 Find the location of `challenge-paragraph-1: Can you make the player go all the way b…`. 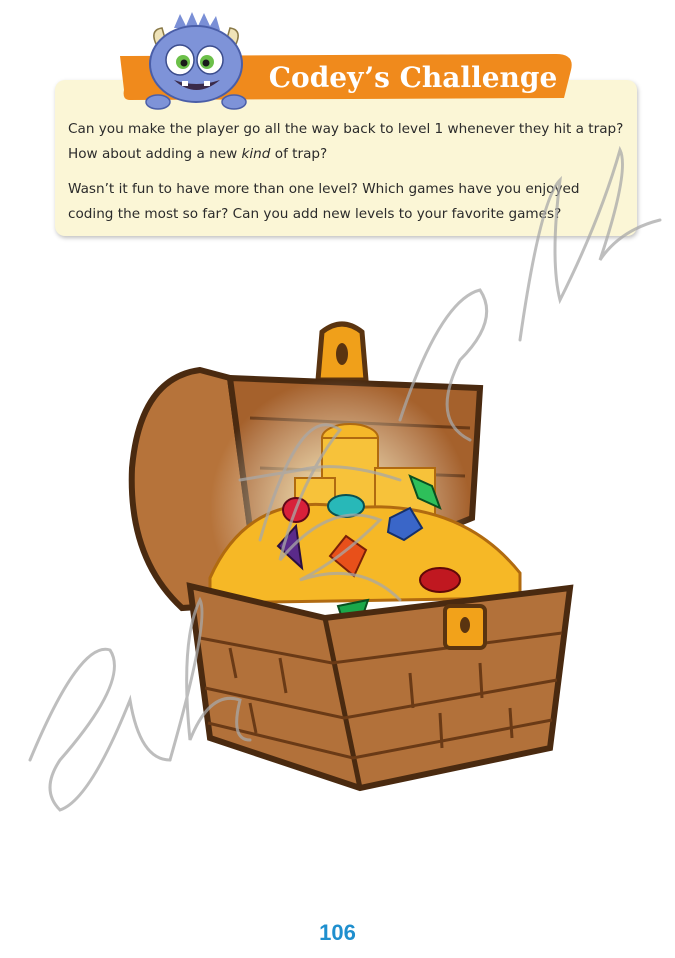

challenge-paragraph-1: Can you make the player go all the way b… is located at coordinates (346, 141).